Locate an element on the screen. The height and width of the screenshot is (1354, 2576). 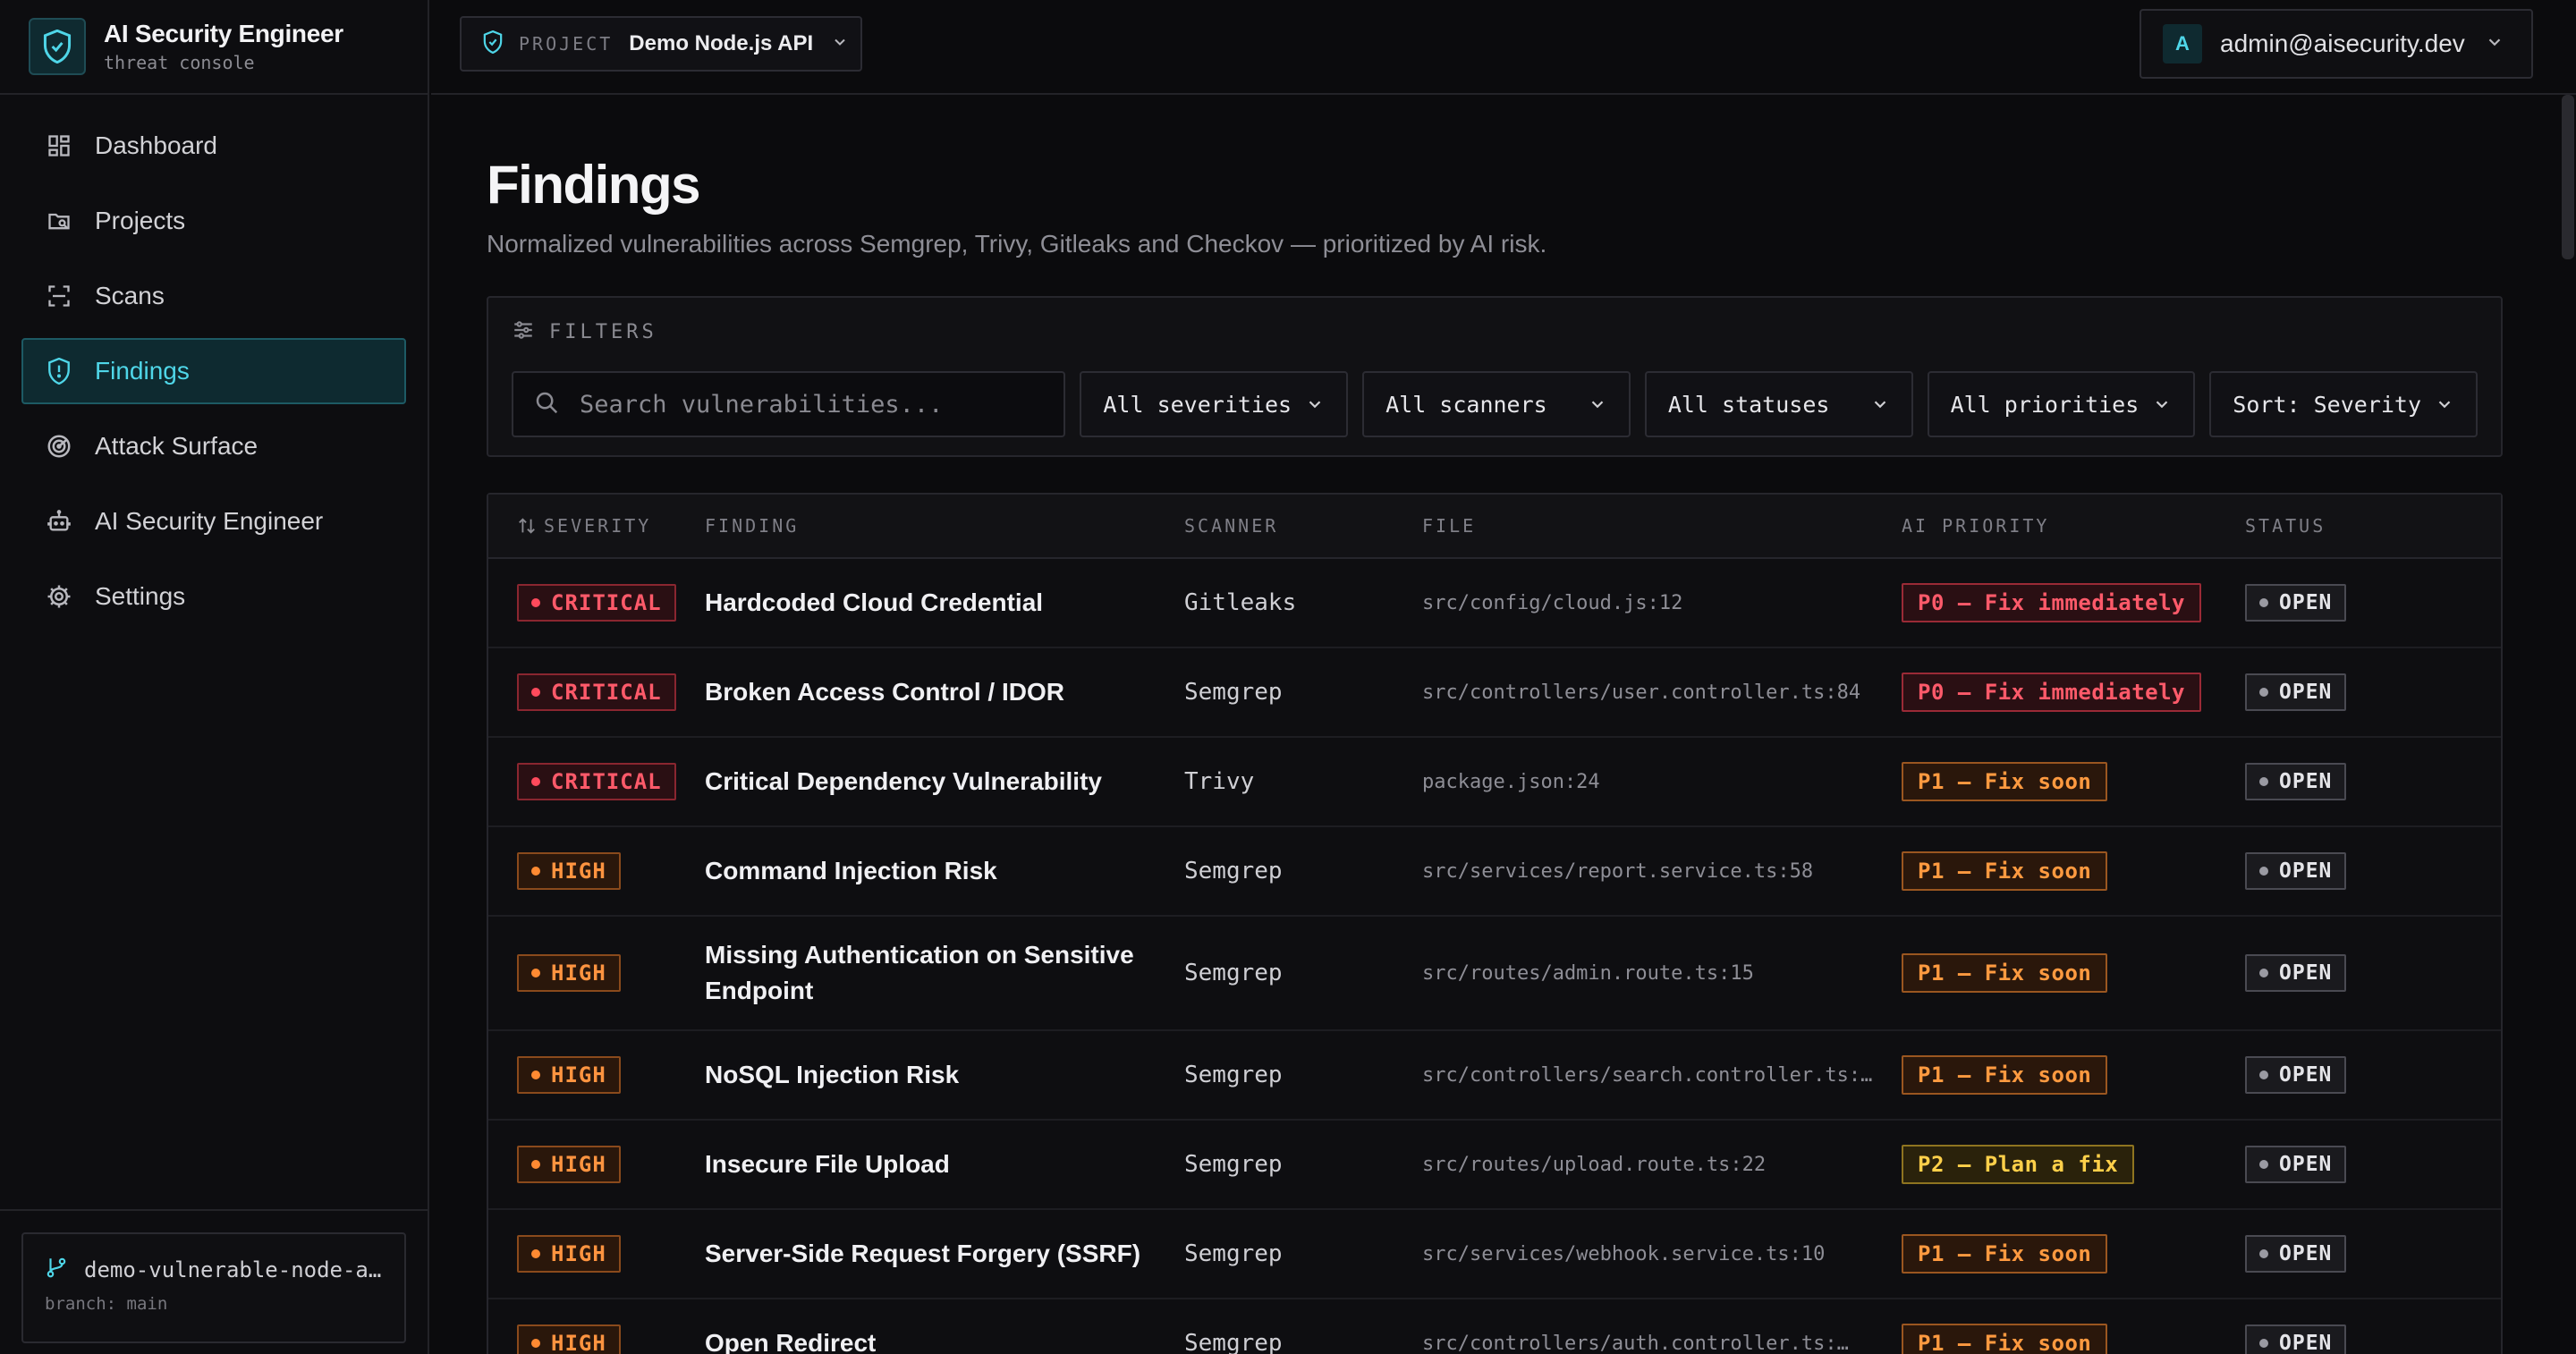
project-selector: PROJECT Demo Node.js API is located at coordinates (661, 44).